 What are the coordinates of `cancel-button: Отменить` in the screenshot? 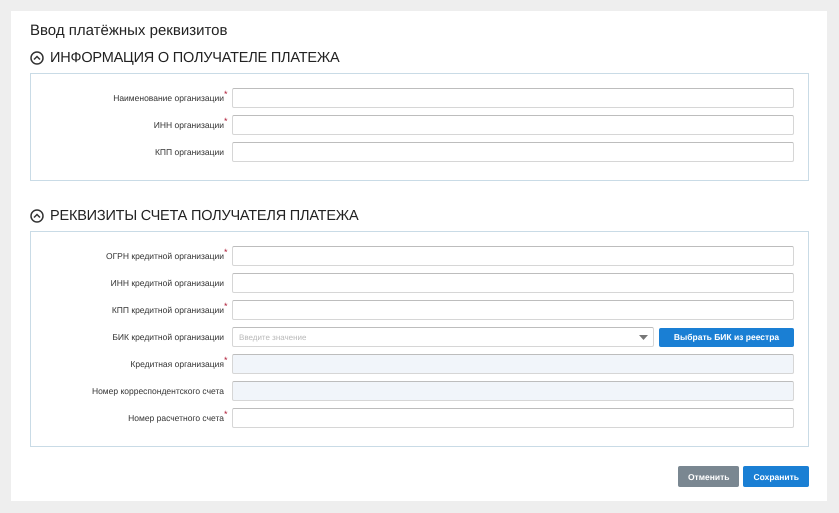 It's located at (709, 476).